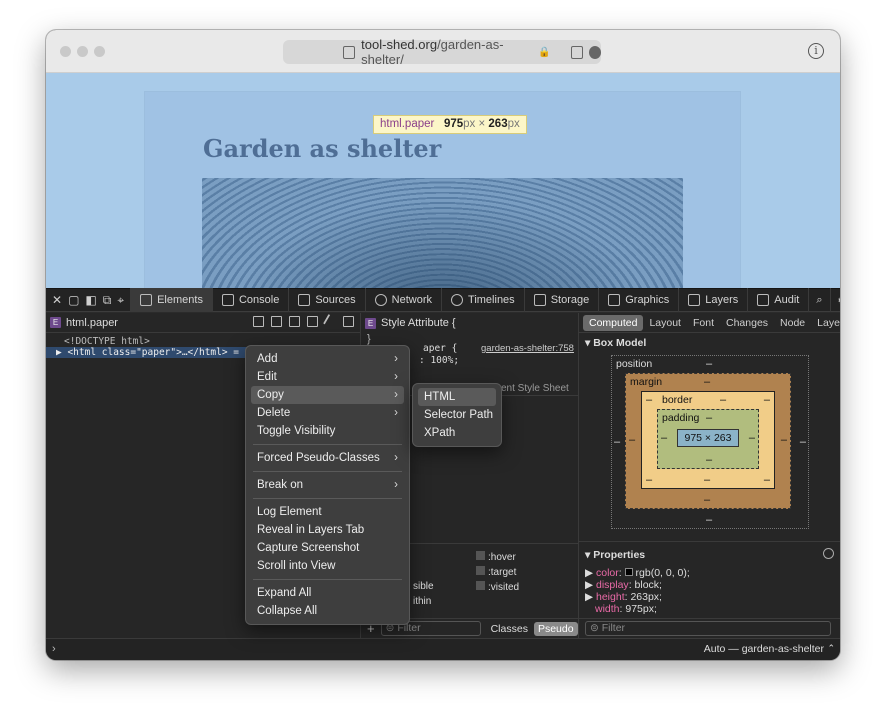 The image size is (885, 720). I want to click on lock-icon: 🔒, so click(544, 52).